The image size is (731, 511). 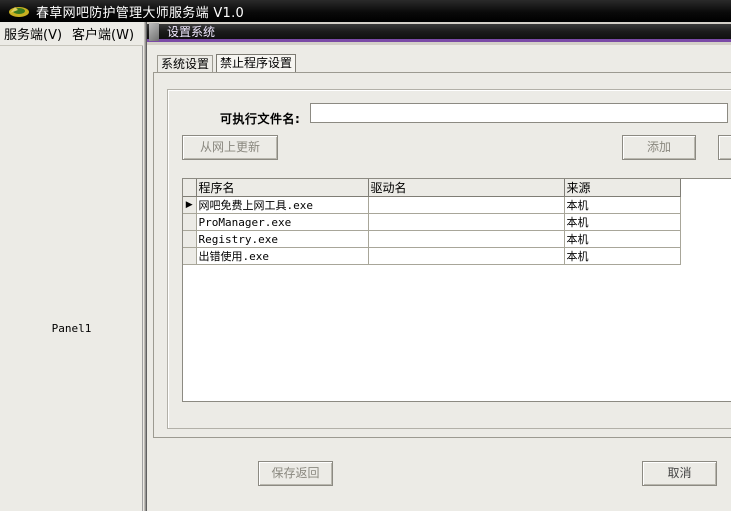 What do you see at coordinates (71, 328) in the screenshot?
I see `panel-caption: Panel1` at bounding box center [71, 328].